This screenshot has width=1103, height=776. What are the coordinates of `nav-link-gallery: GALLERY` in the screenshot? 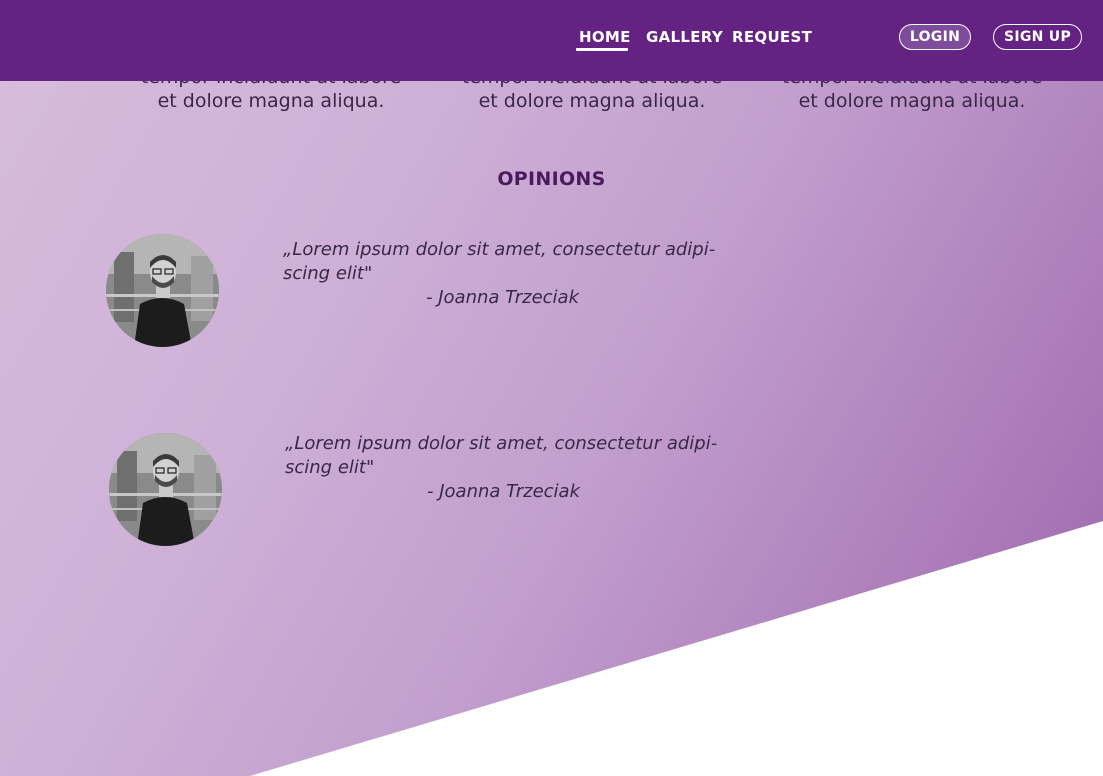 It's located at (684, 37).